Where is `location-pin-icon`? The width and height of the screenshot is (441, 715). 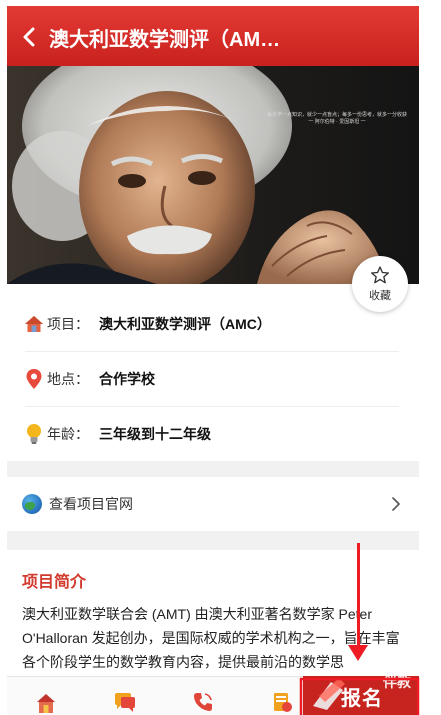
location-pin-icon is located at coordinates (34, 379).